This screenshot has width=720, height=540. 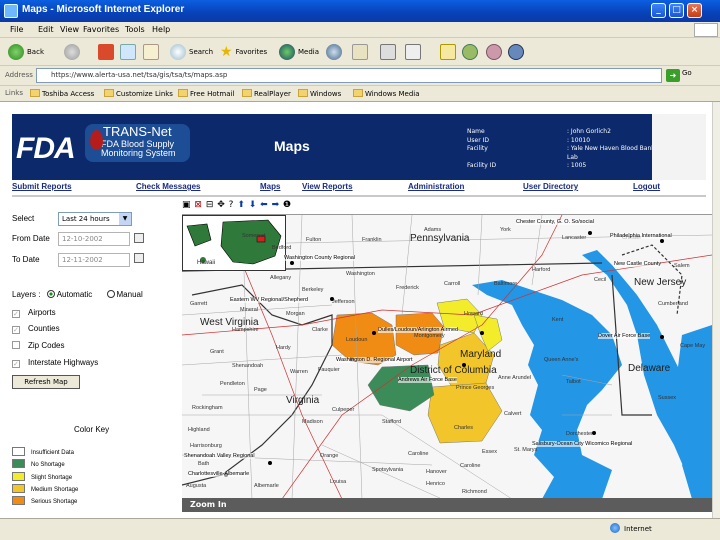 I want to click on pan-tool-icon: ✥, so click(x=221, y=205).